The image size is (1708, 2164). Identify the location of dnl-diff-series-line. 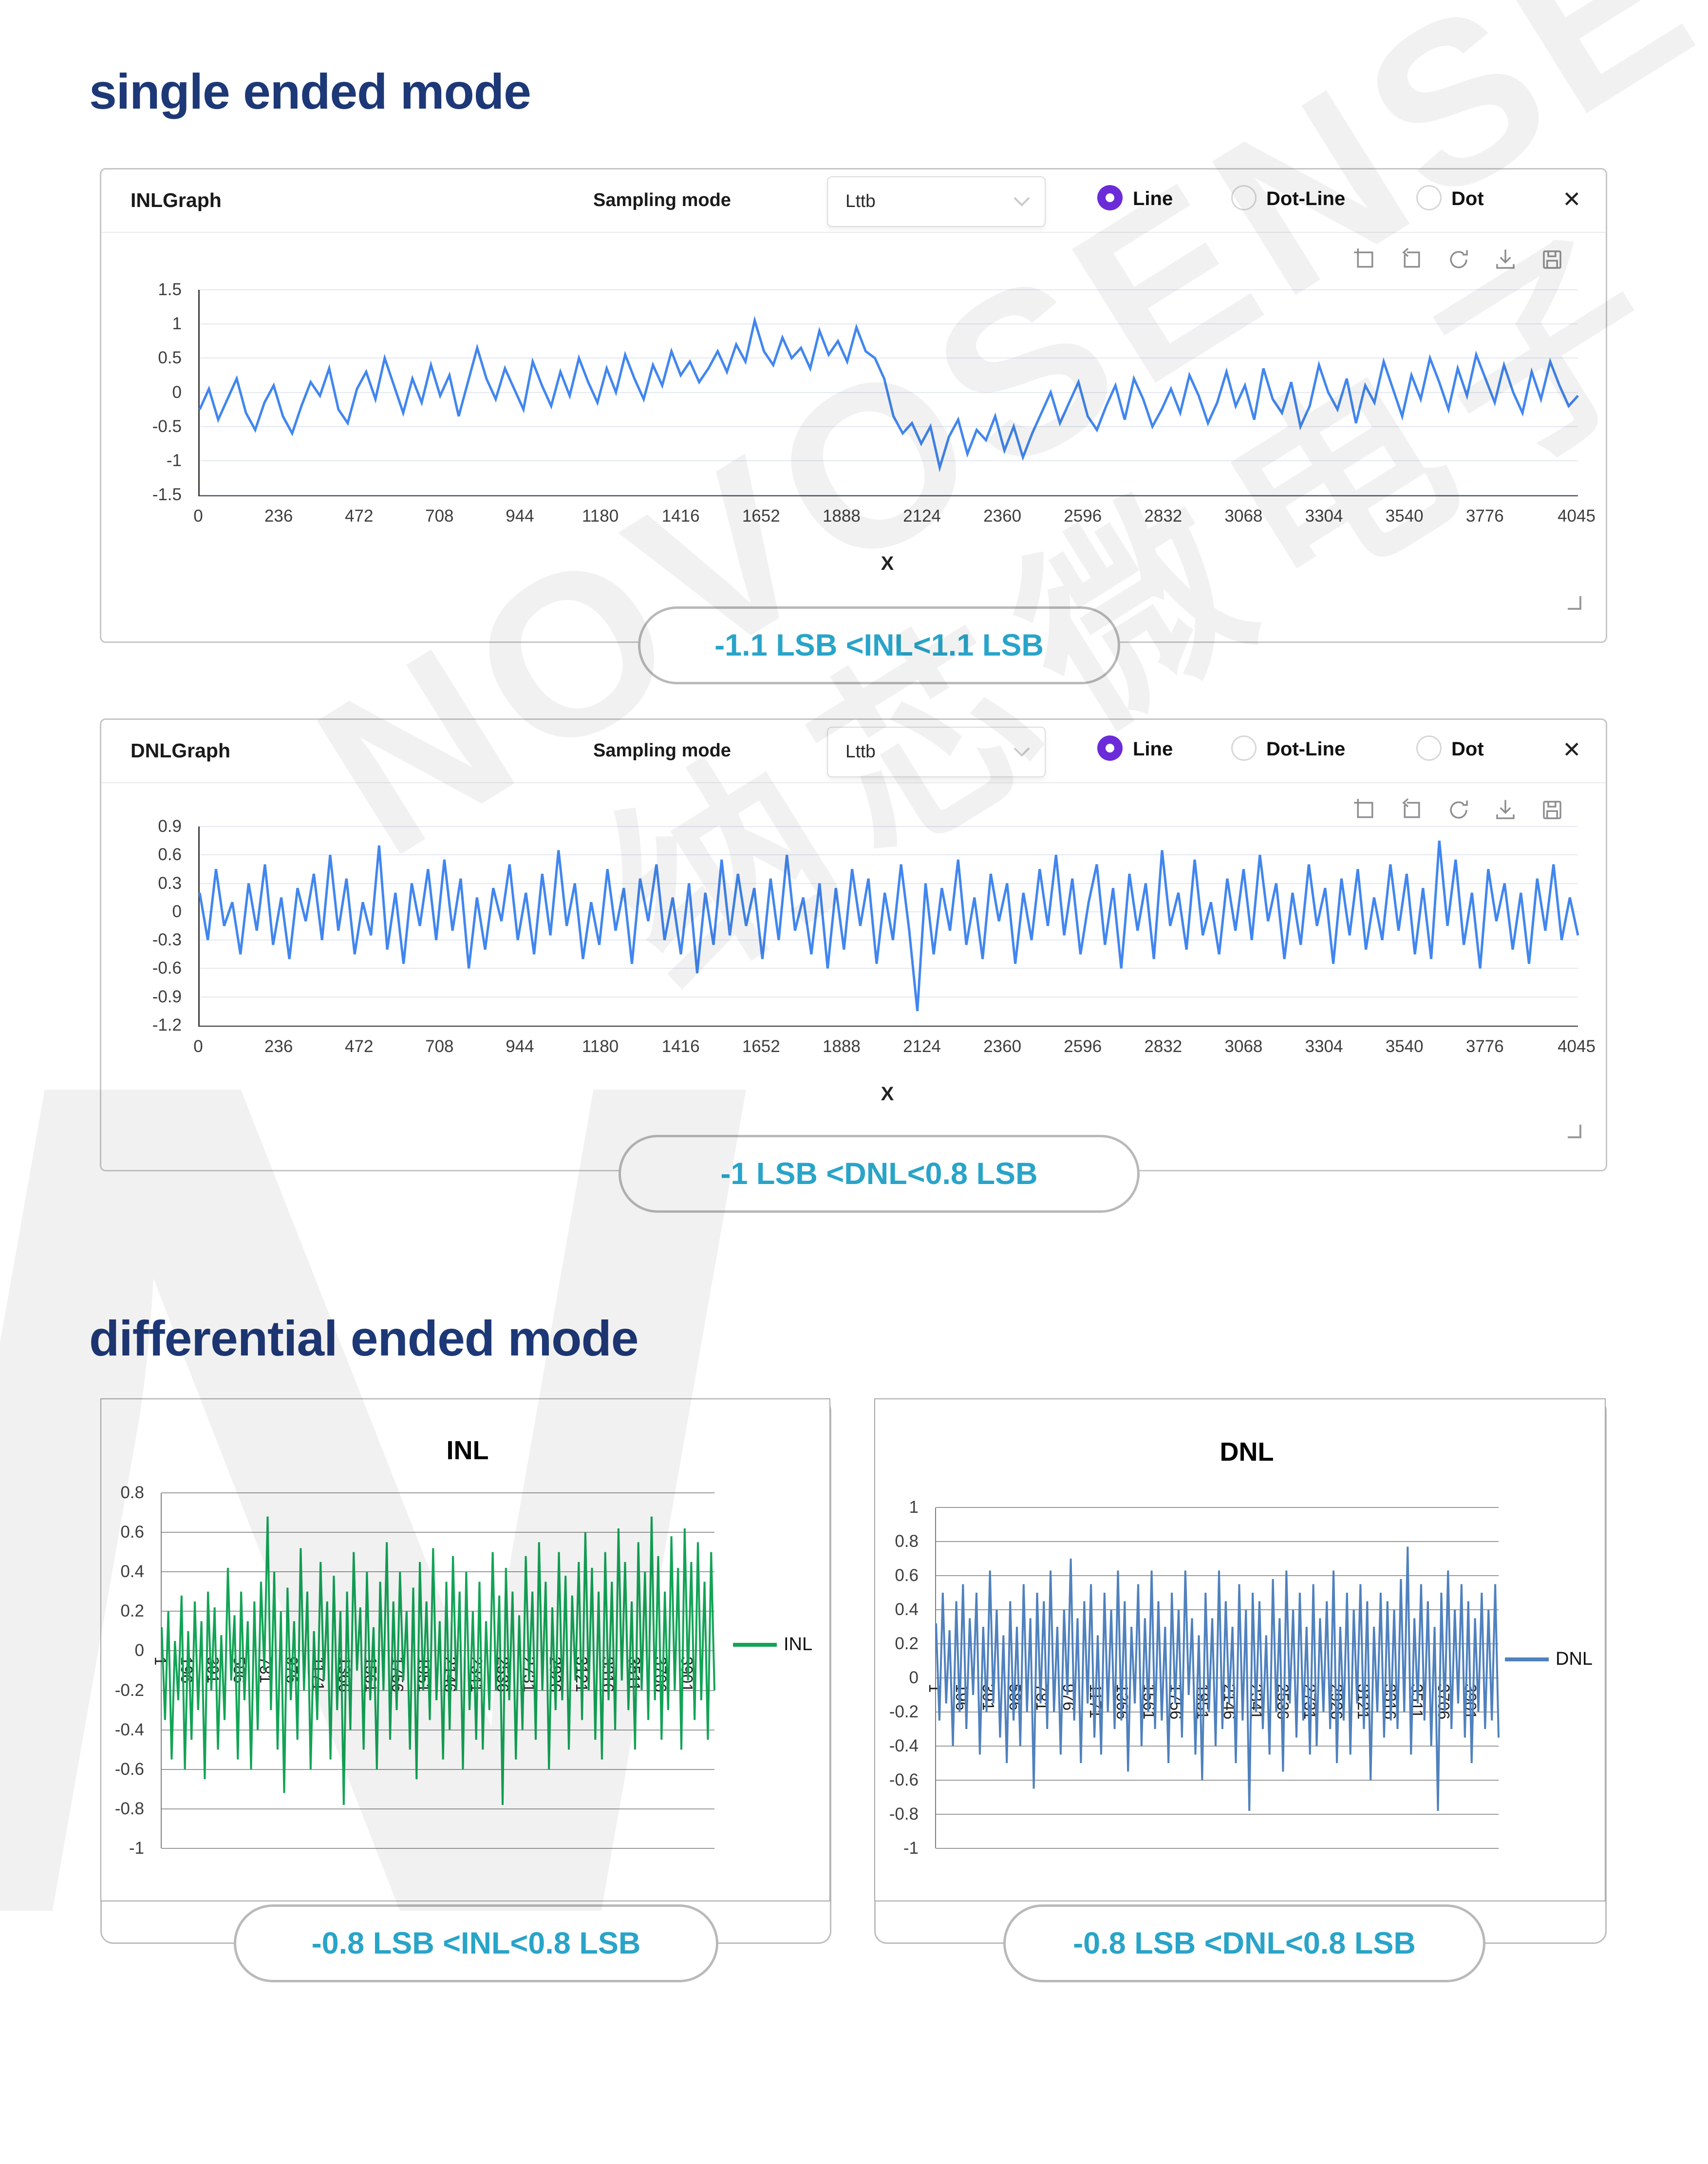
(1217, 1678).